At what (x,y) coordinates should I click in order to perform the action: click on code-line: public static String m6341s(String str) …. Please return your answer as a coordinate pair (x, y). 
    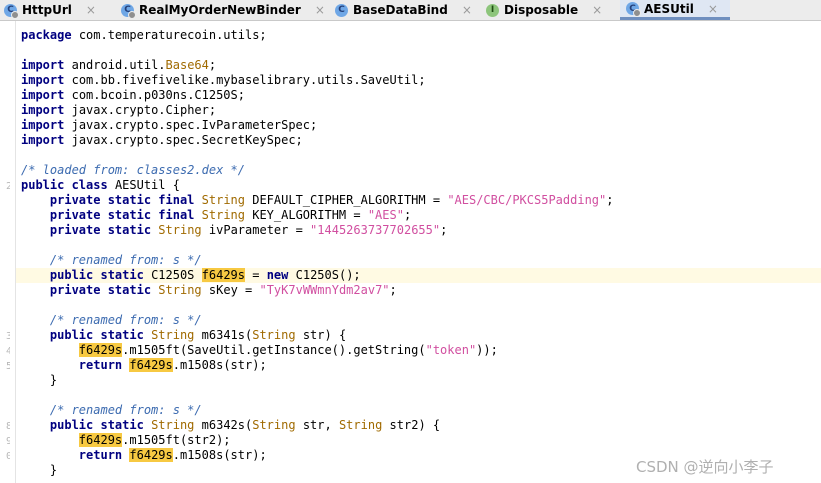
    Looking at the image, I should click on (198, 335).